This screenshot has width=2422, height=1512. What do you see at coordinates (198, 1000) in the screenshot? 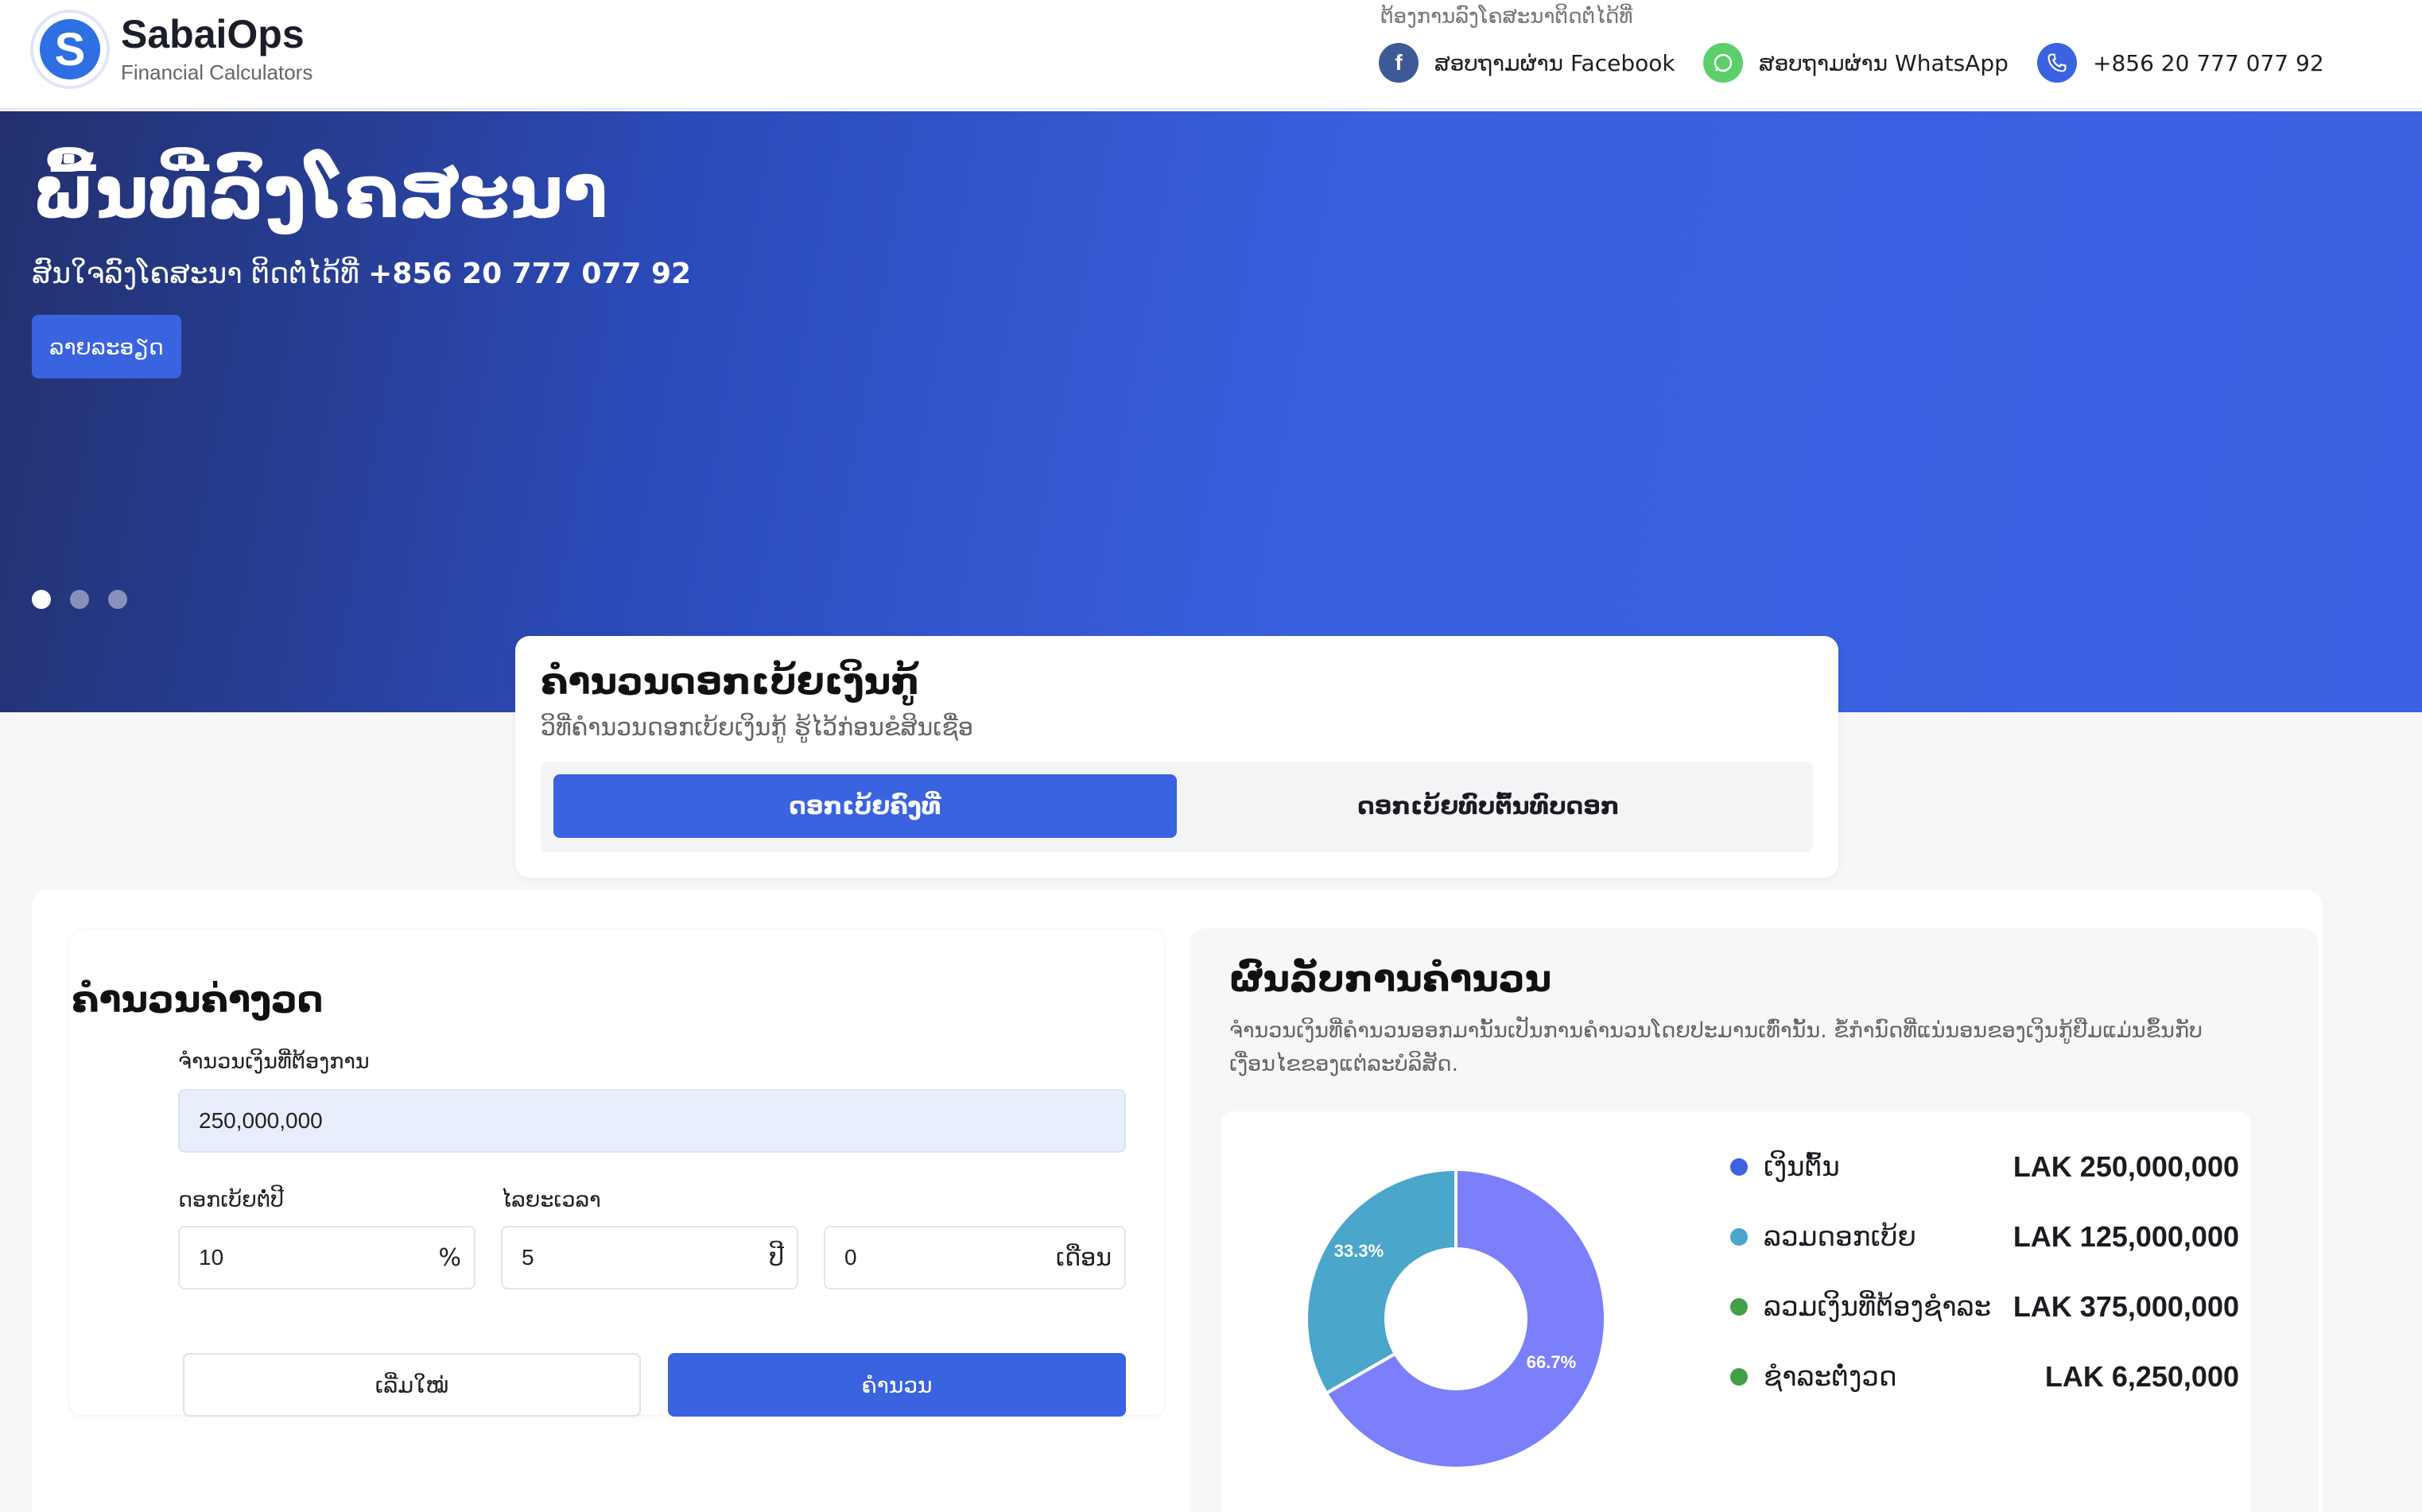
I see `form-title: ຄຳນວນຄ່າງວດ` at bounding box center [198, 1000].